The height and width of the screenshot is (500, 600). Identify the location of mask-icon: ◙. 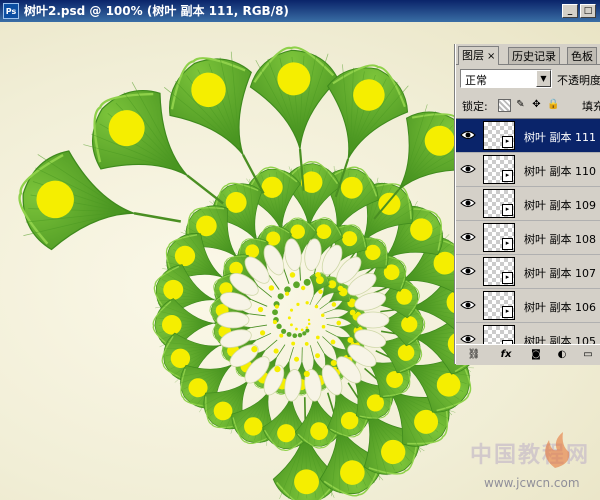
(536, 355).